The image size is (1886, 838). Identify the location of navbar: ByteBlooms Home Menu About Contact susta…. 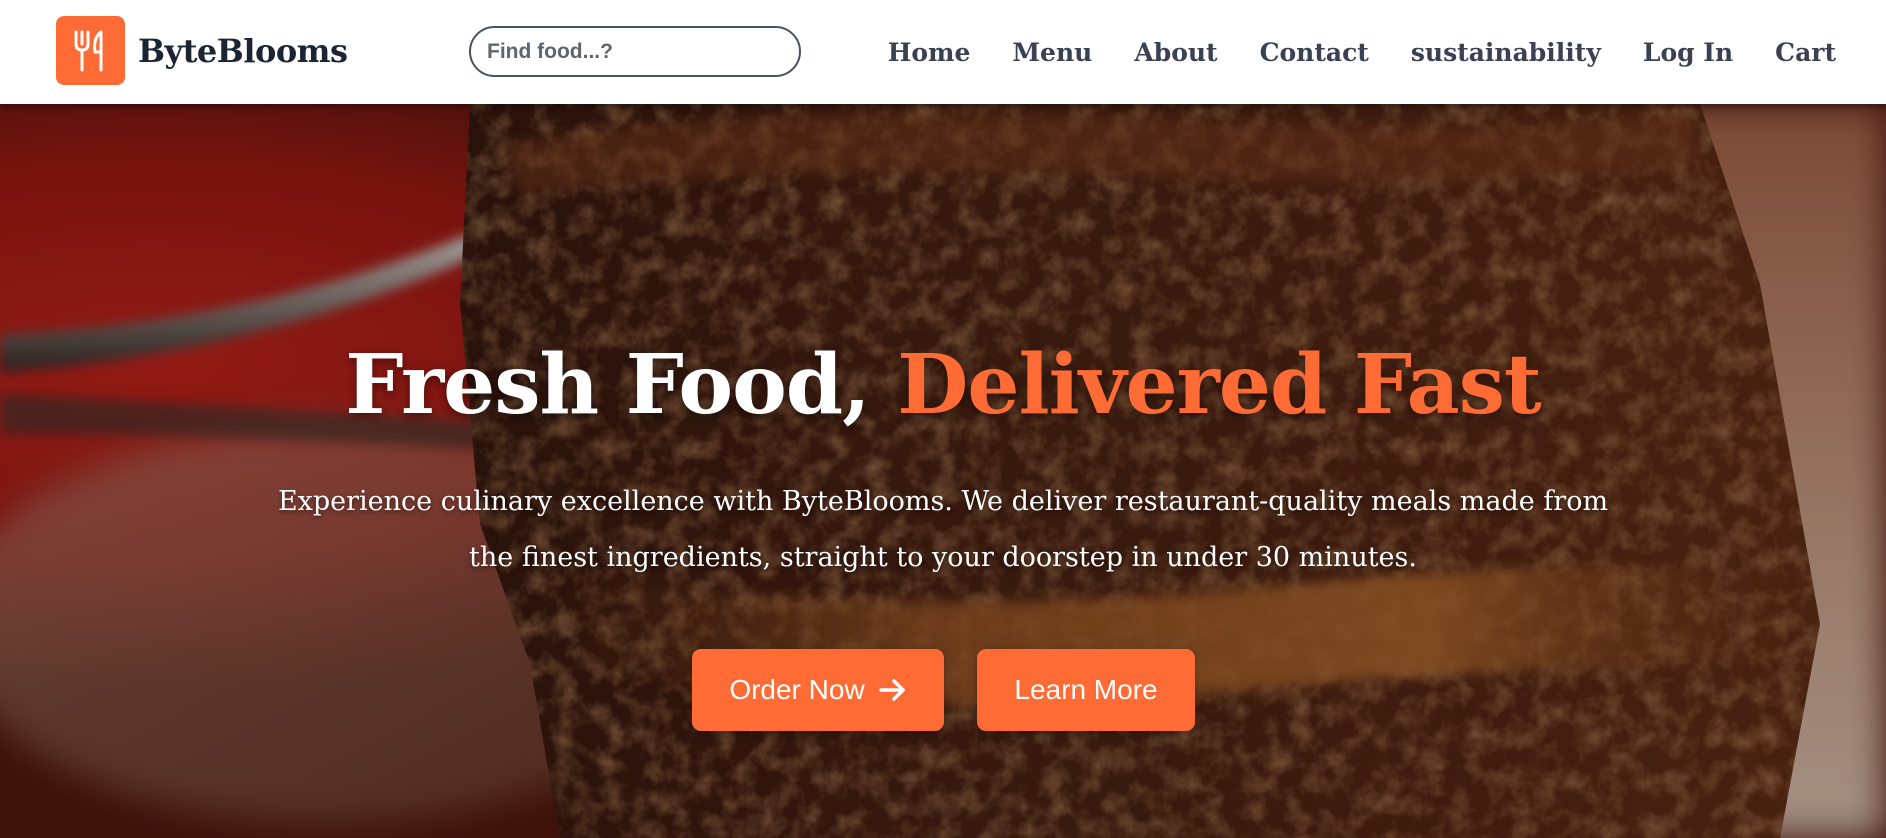
(943, 52).